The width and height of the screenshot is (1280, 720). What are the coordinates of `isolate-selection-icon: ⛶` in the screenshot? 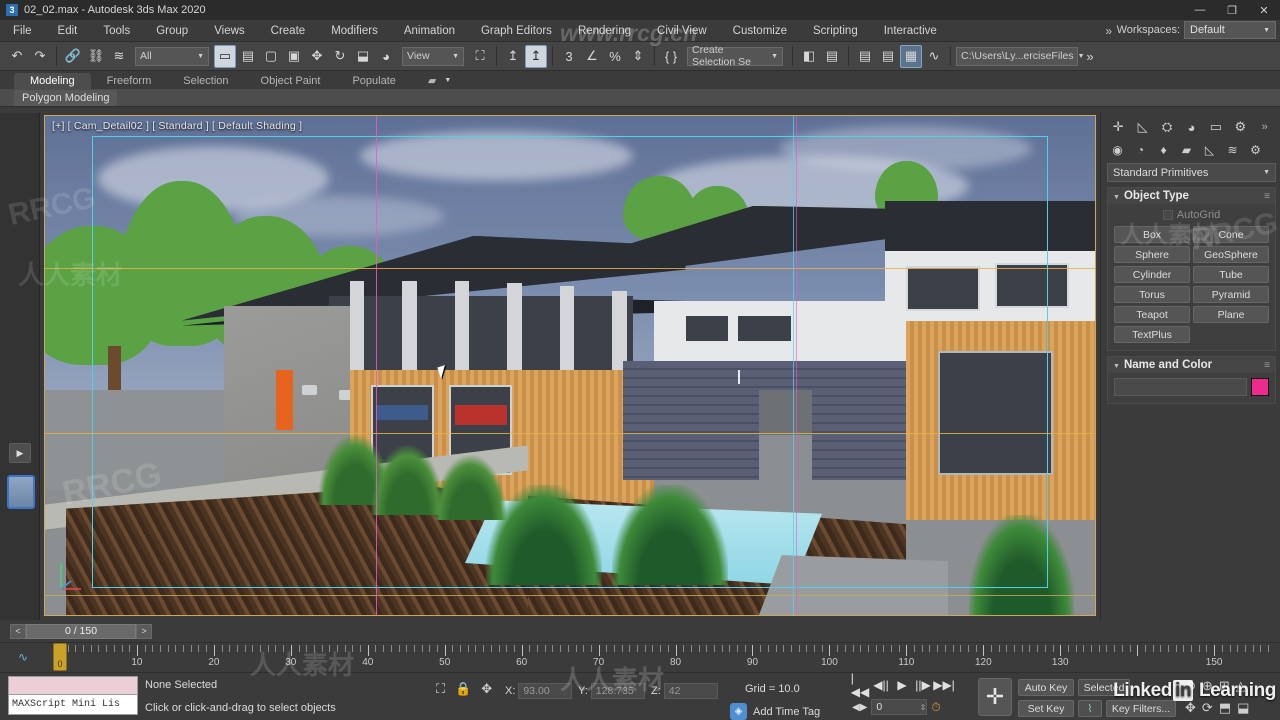 It's located at (440, 689).